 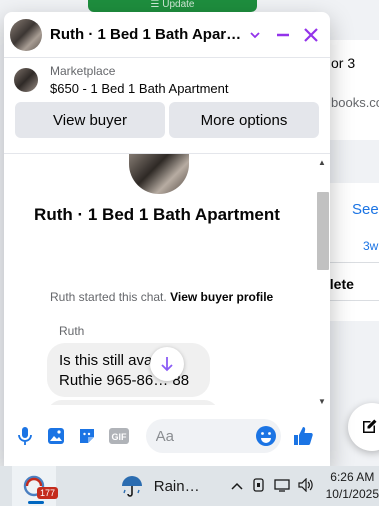 I want to click on scroll-down-arrow: ▼, so click(x=322, y=401).